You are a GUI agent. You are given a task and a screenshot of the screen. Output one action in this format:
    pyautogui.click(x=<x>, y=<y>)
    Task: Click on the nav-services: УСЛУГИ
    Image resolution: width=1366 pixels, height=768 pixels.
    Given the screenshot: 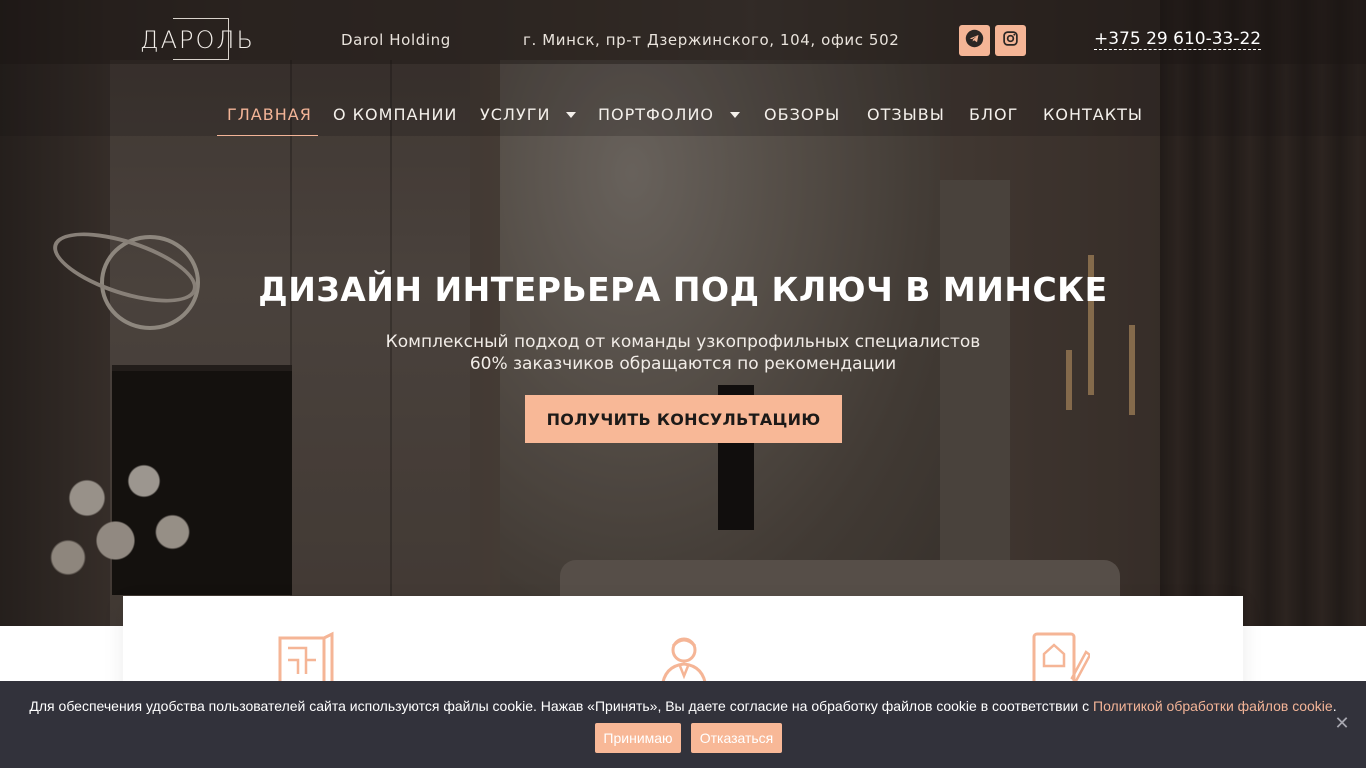 What is the action you would take?
    pyautogui.click(x=528, y=114)
    